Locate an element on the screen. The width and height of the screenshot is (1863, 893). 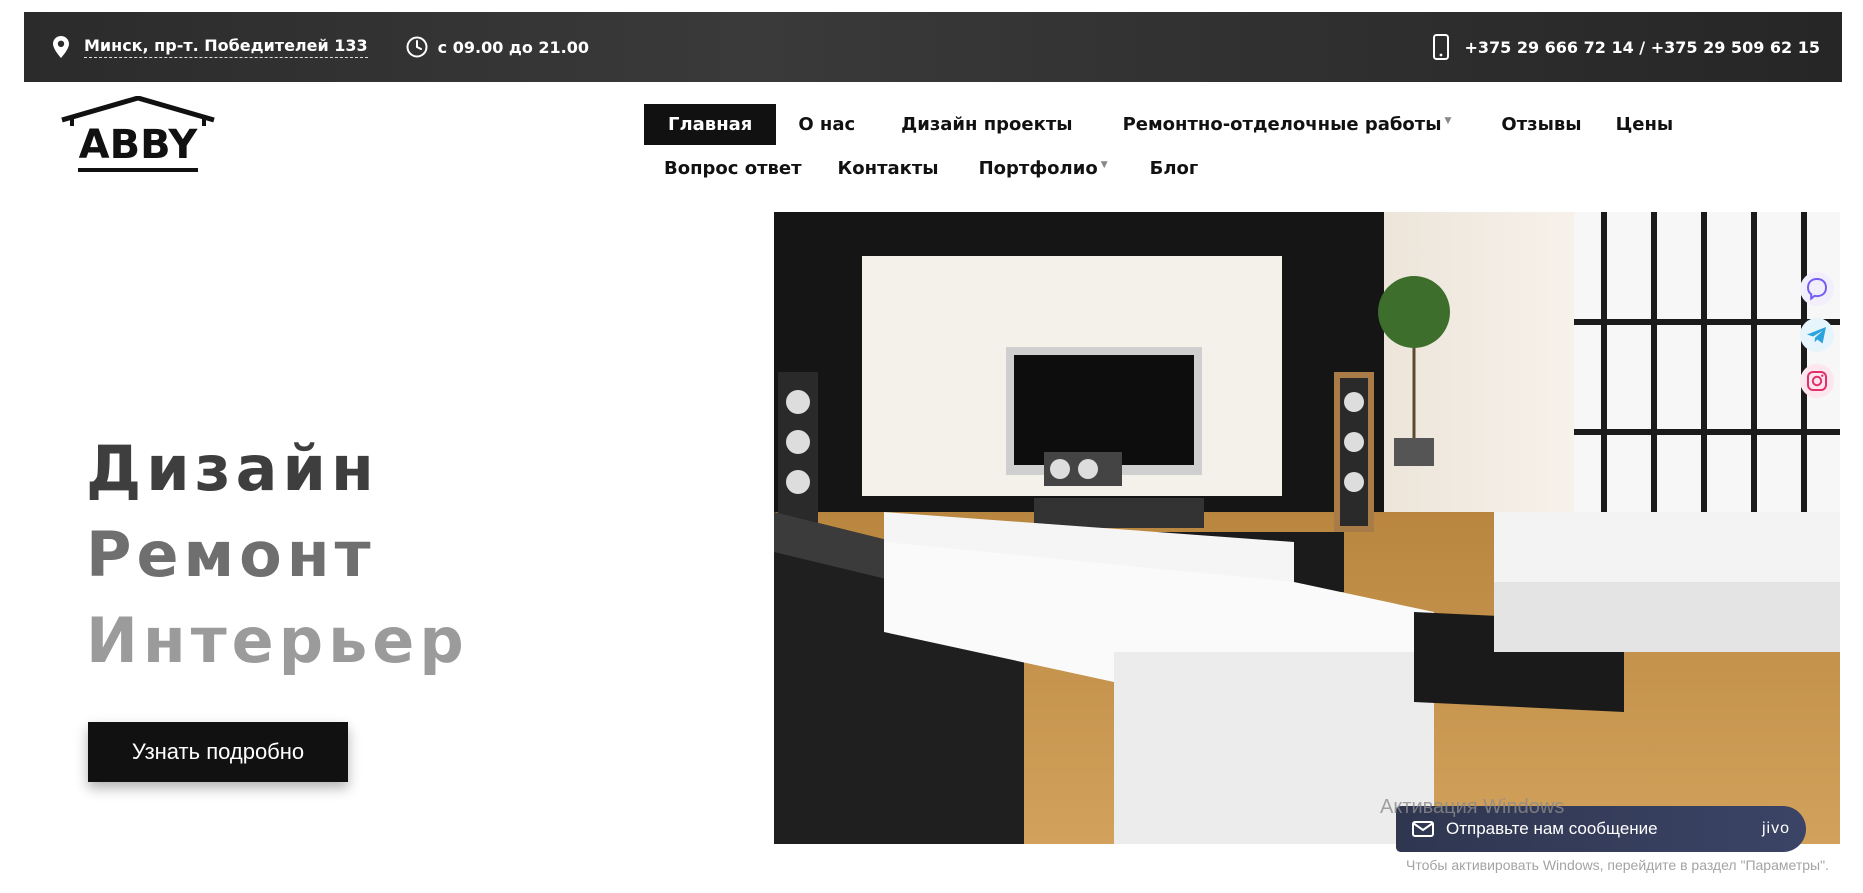
phone-numbers: +375 29 666 72 14 / +375 29 509 62 15 is located at coordinates (1642, 47).